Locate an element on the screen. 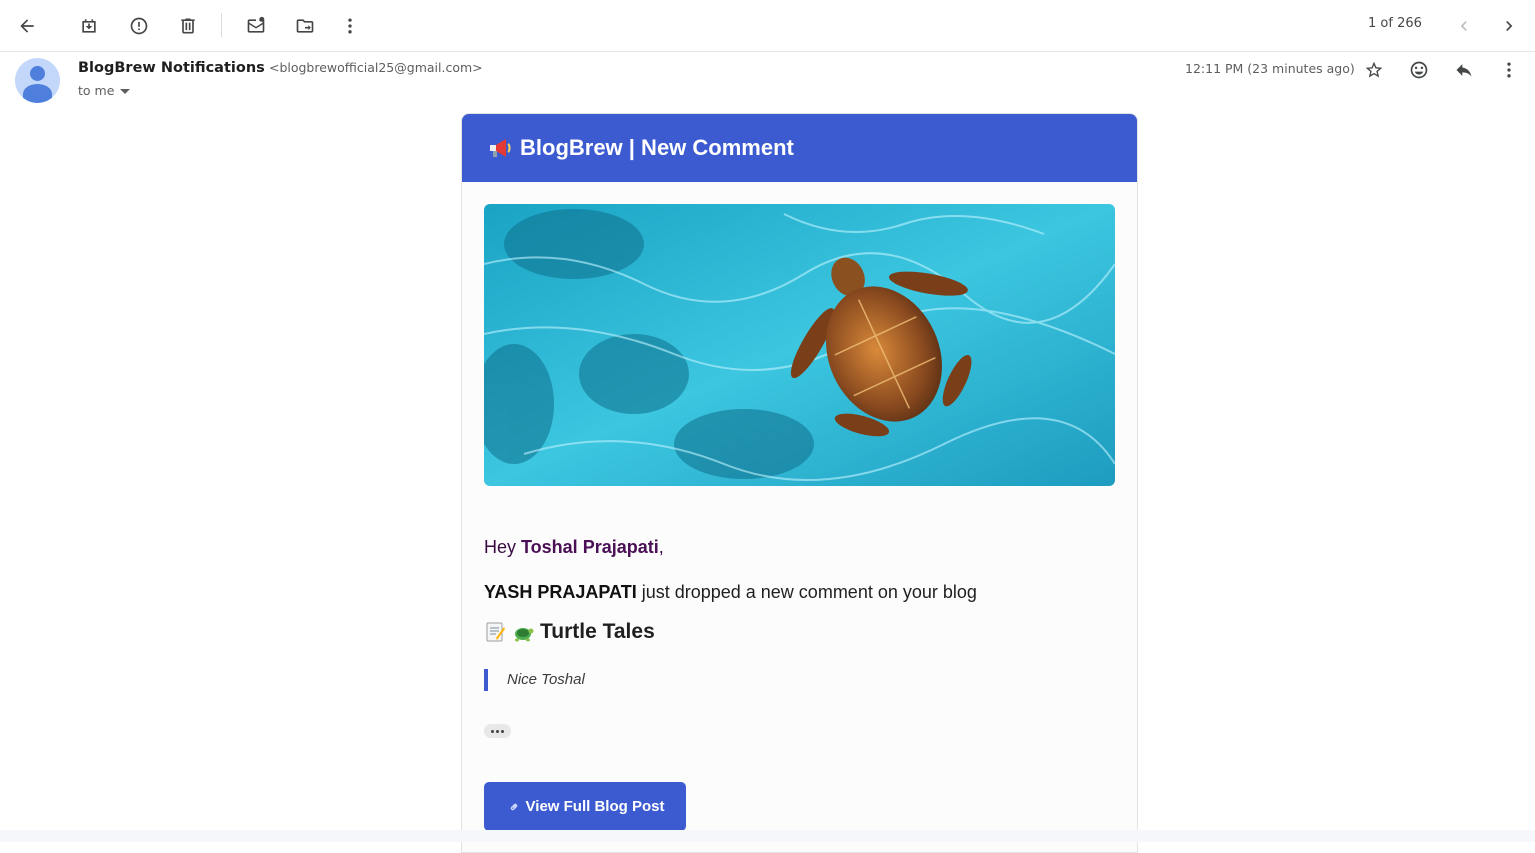  back-arrow-icon is located at coordinates (27, 26).